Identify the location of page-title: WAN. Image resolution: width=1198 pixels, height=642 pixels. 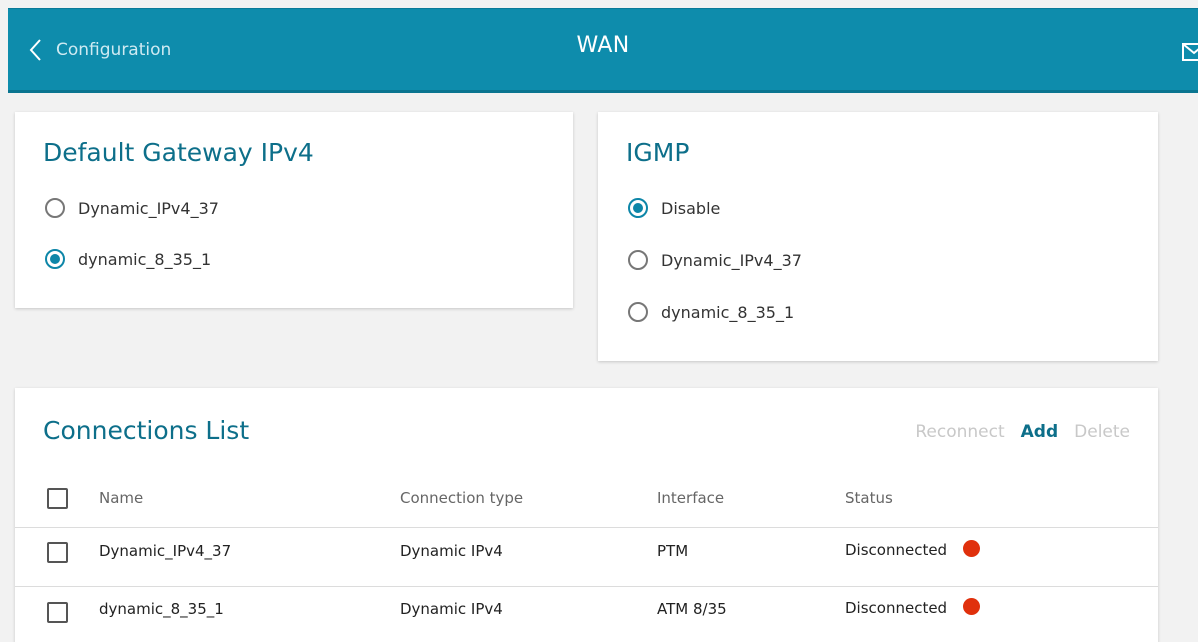
(603, 45).